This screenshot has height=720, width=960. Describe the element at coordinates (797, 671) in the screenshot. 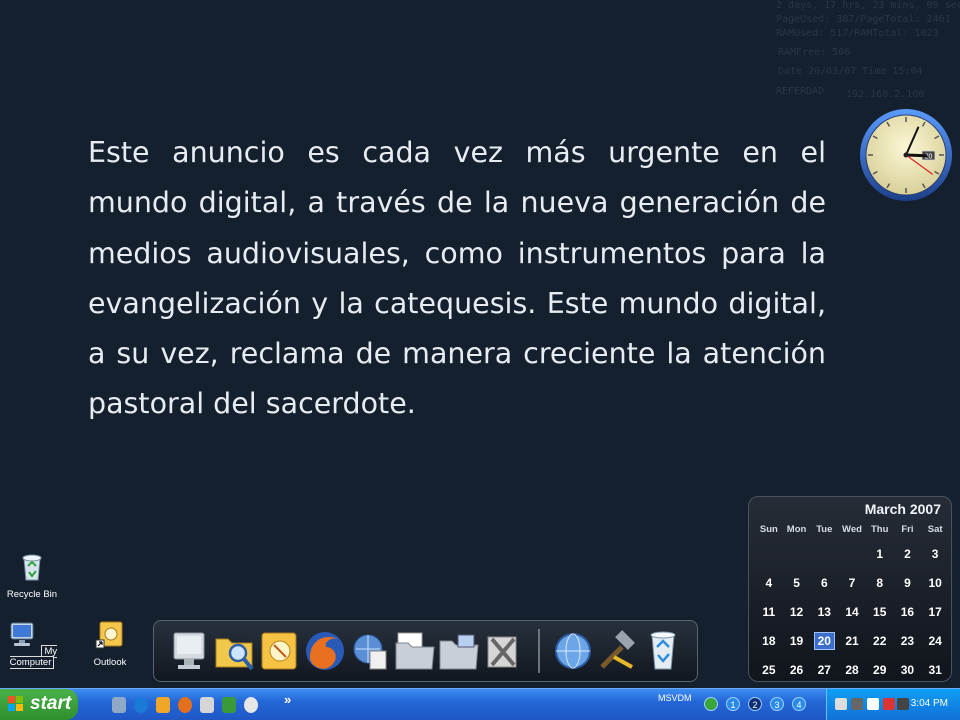

I see `calendar-day: 26` at that location.